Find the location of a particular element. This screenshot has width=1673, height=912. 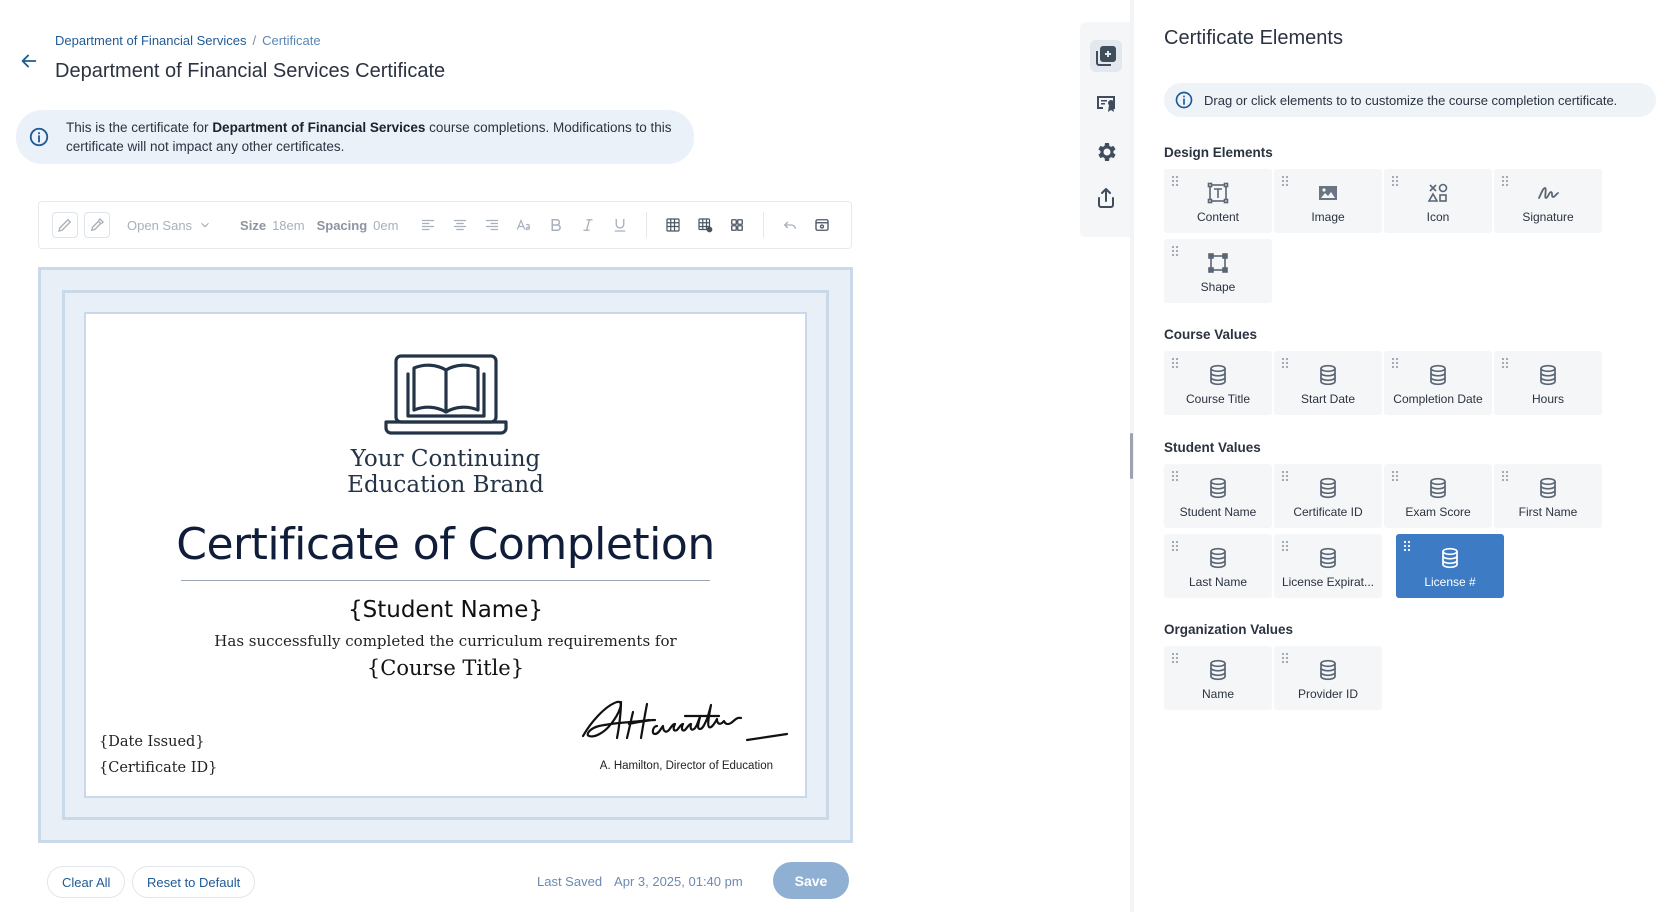

certificate-title: Certificate of Completion is located at coordinates (445, 544).